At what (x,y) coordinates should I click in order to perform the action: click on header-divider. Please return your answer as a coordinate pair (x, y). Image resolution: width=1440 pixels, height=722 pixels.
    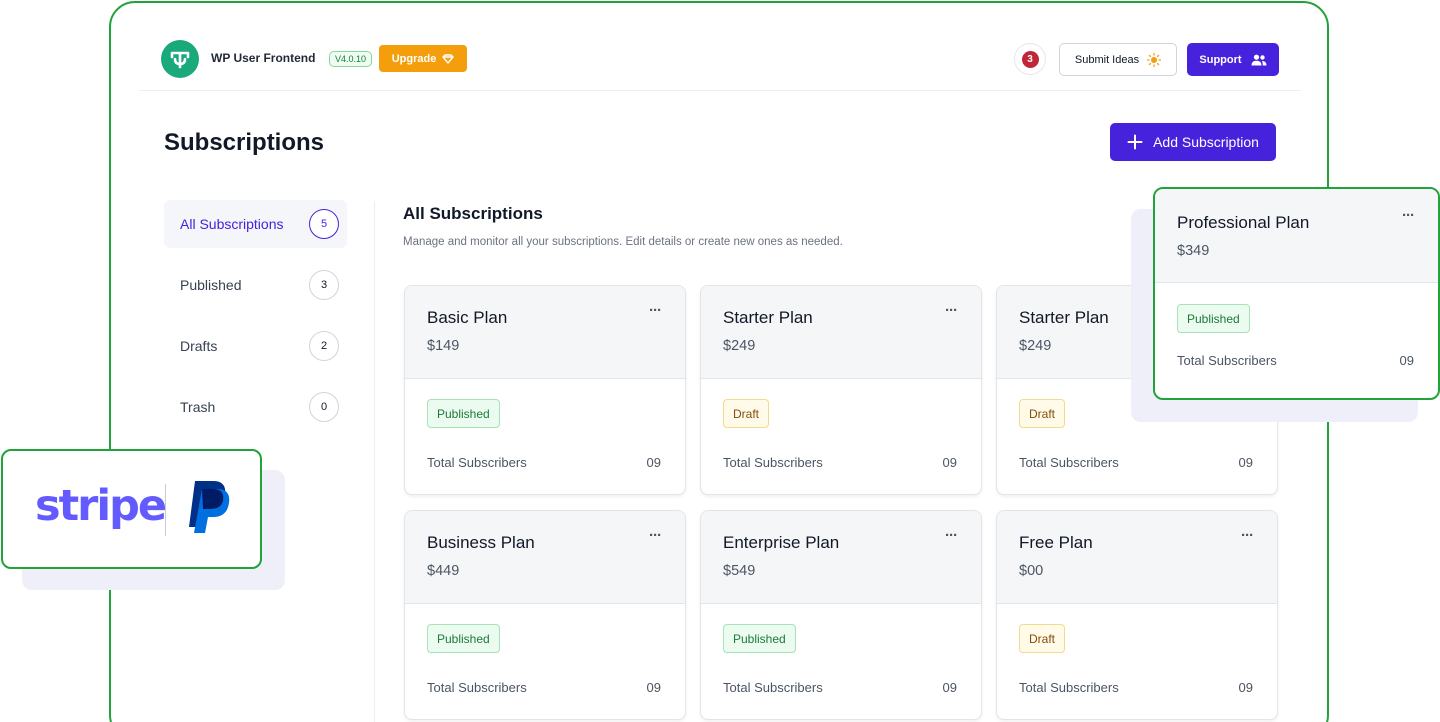
    Looking at the image, I should click on (720, 90).